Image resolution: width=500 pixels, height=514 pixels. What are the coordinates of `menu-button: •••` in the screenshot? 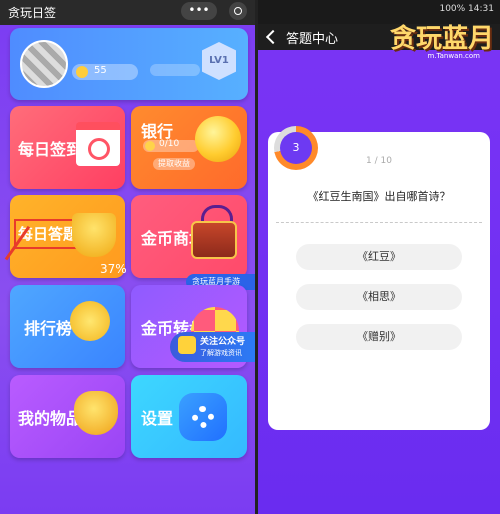 It's located at (199, 11).